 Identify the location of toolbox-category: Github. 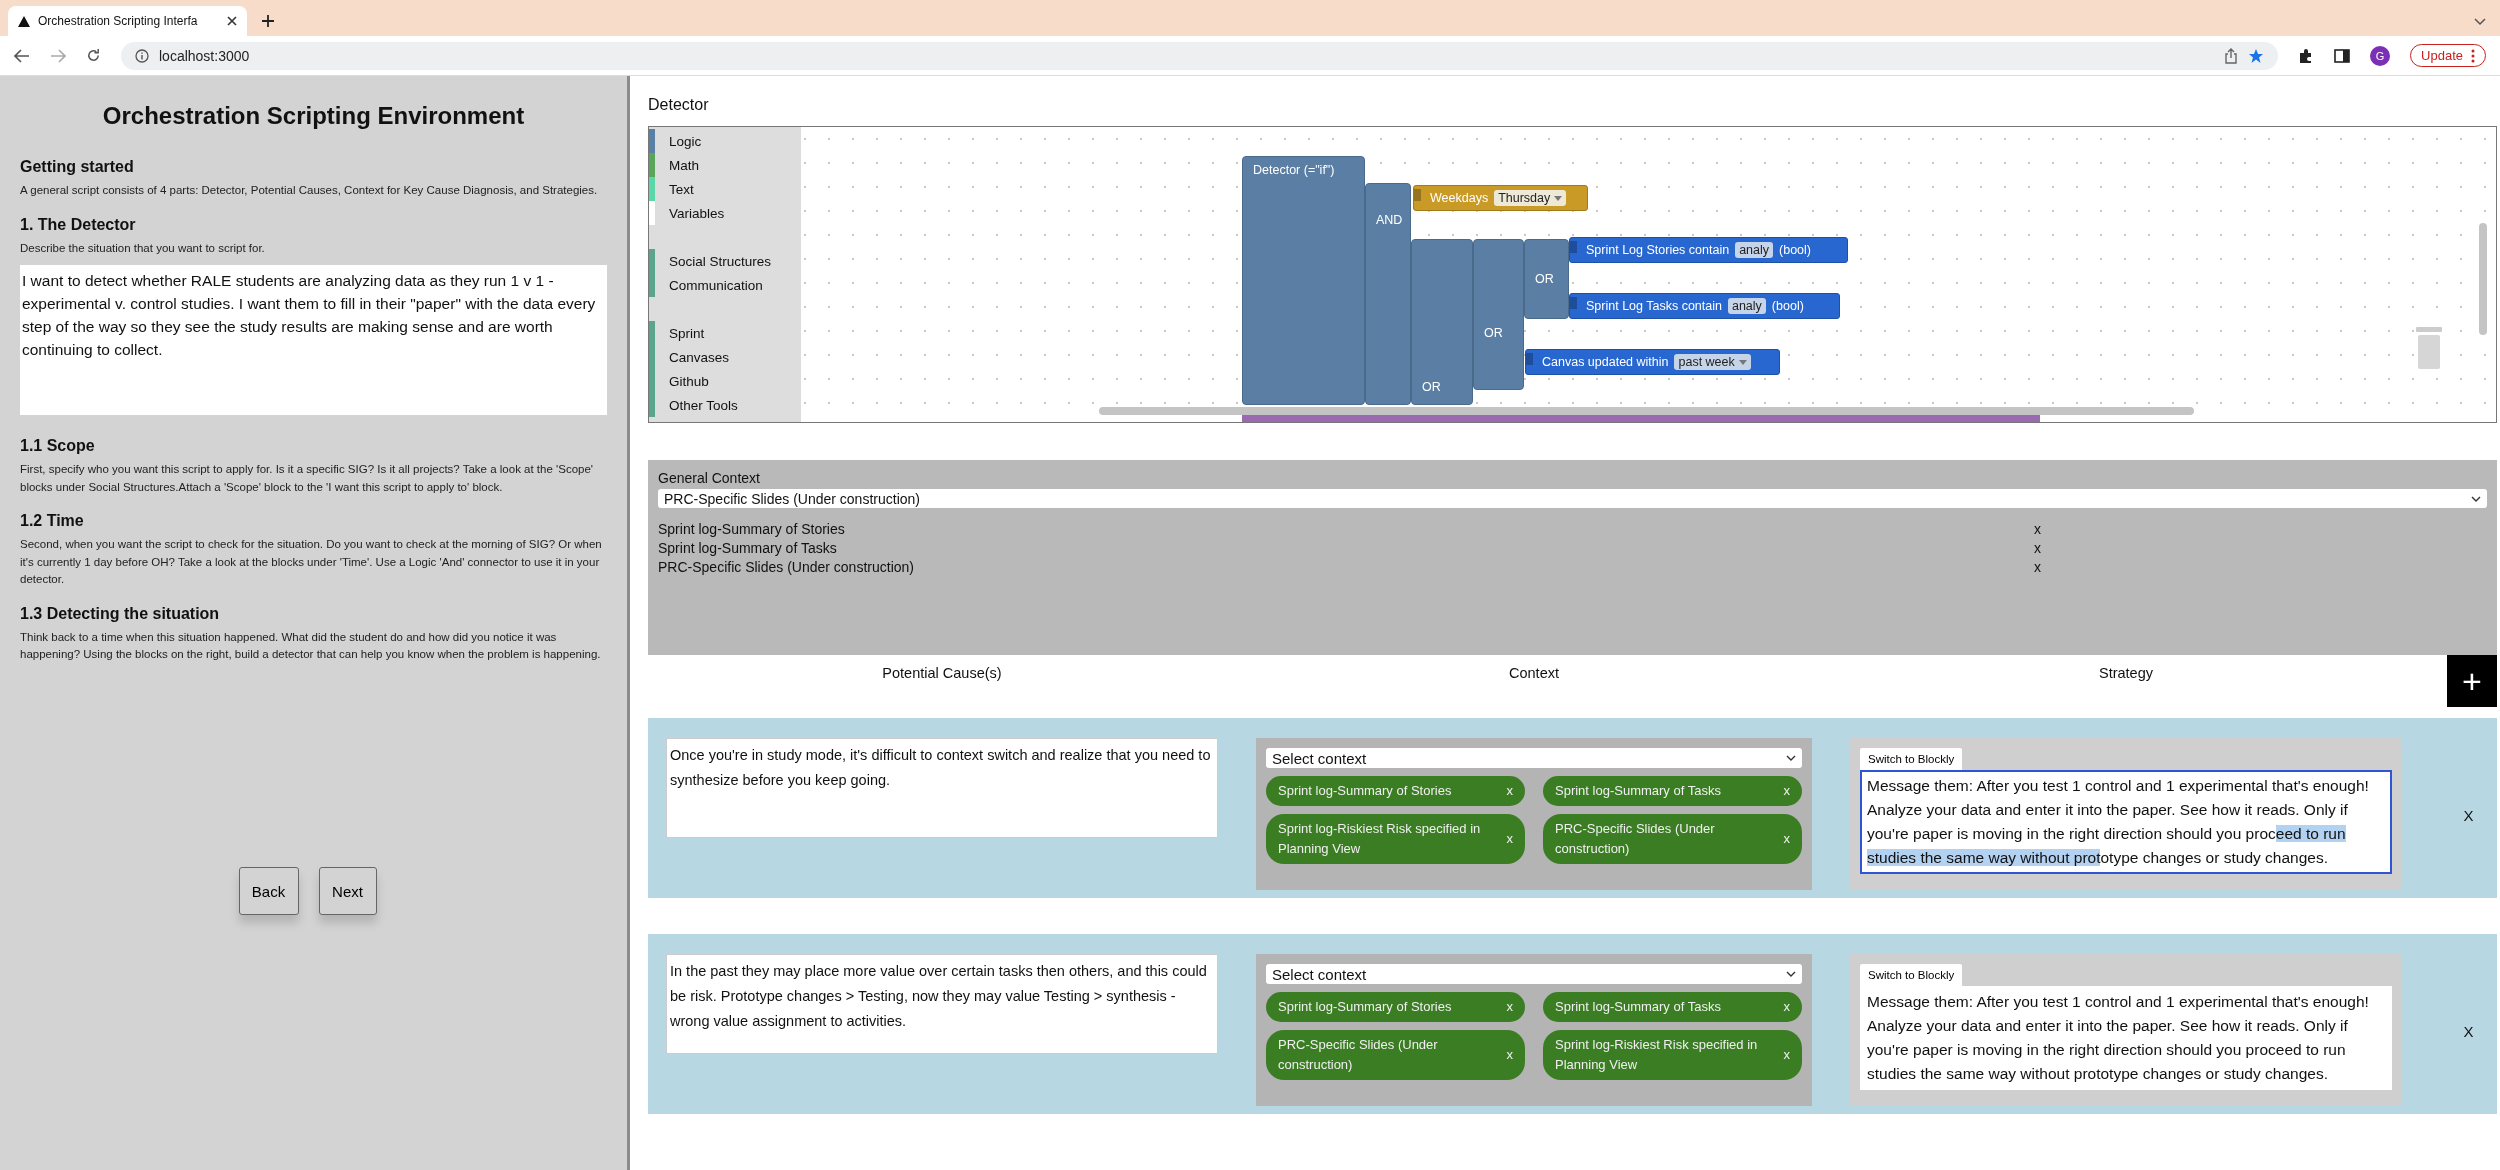
(725, 381).